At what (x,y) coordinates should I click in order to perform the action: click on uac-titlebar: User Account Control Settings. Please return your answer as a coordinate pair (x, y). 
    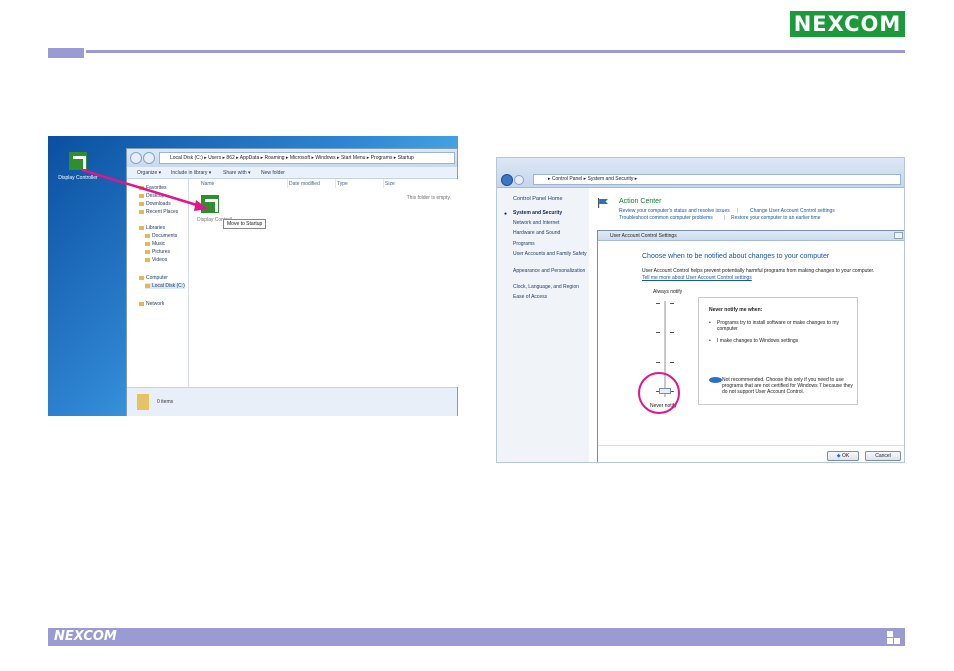
    Looking at the image, I should click on (751, 236).